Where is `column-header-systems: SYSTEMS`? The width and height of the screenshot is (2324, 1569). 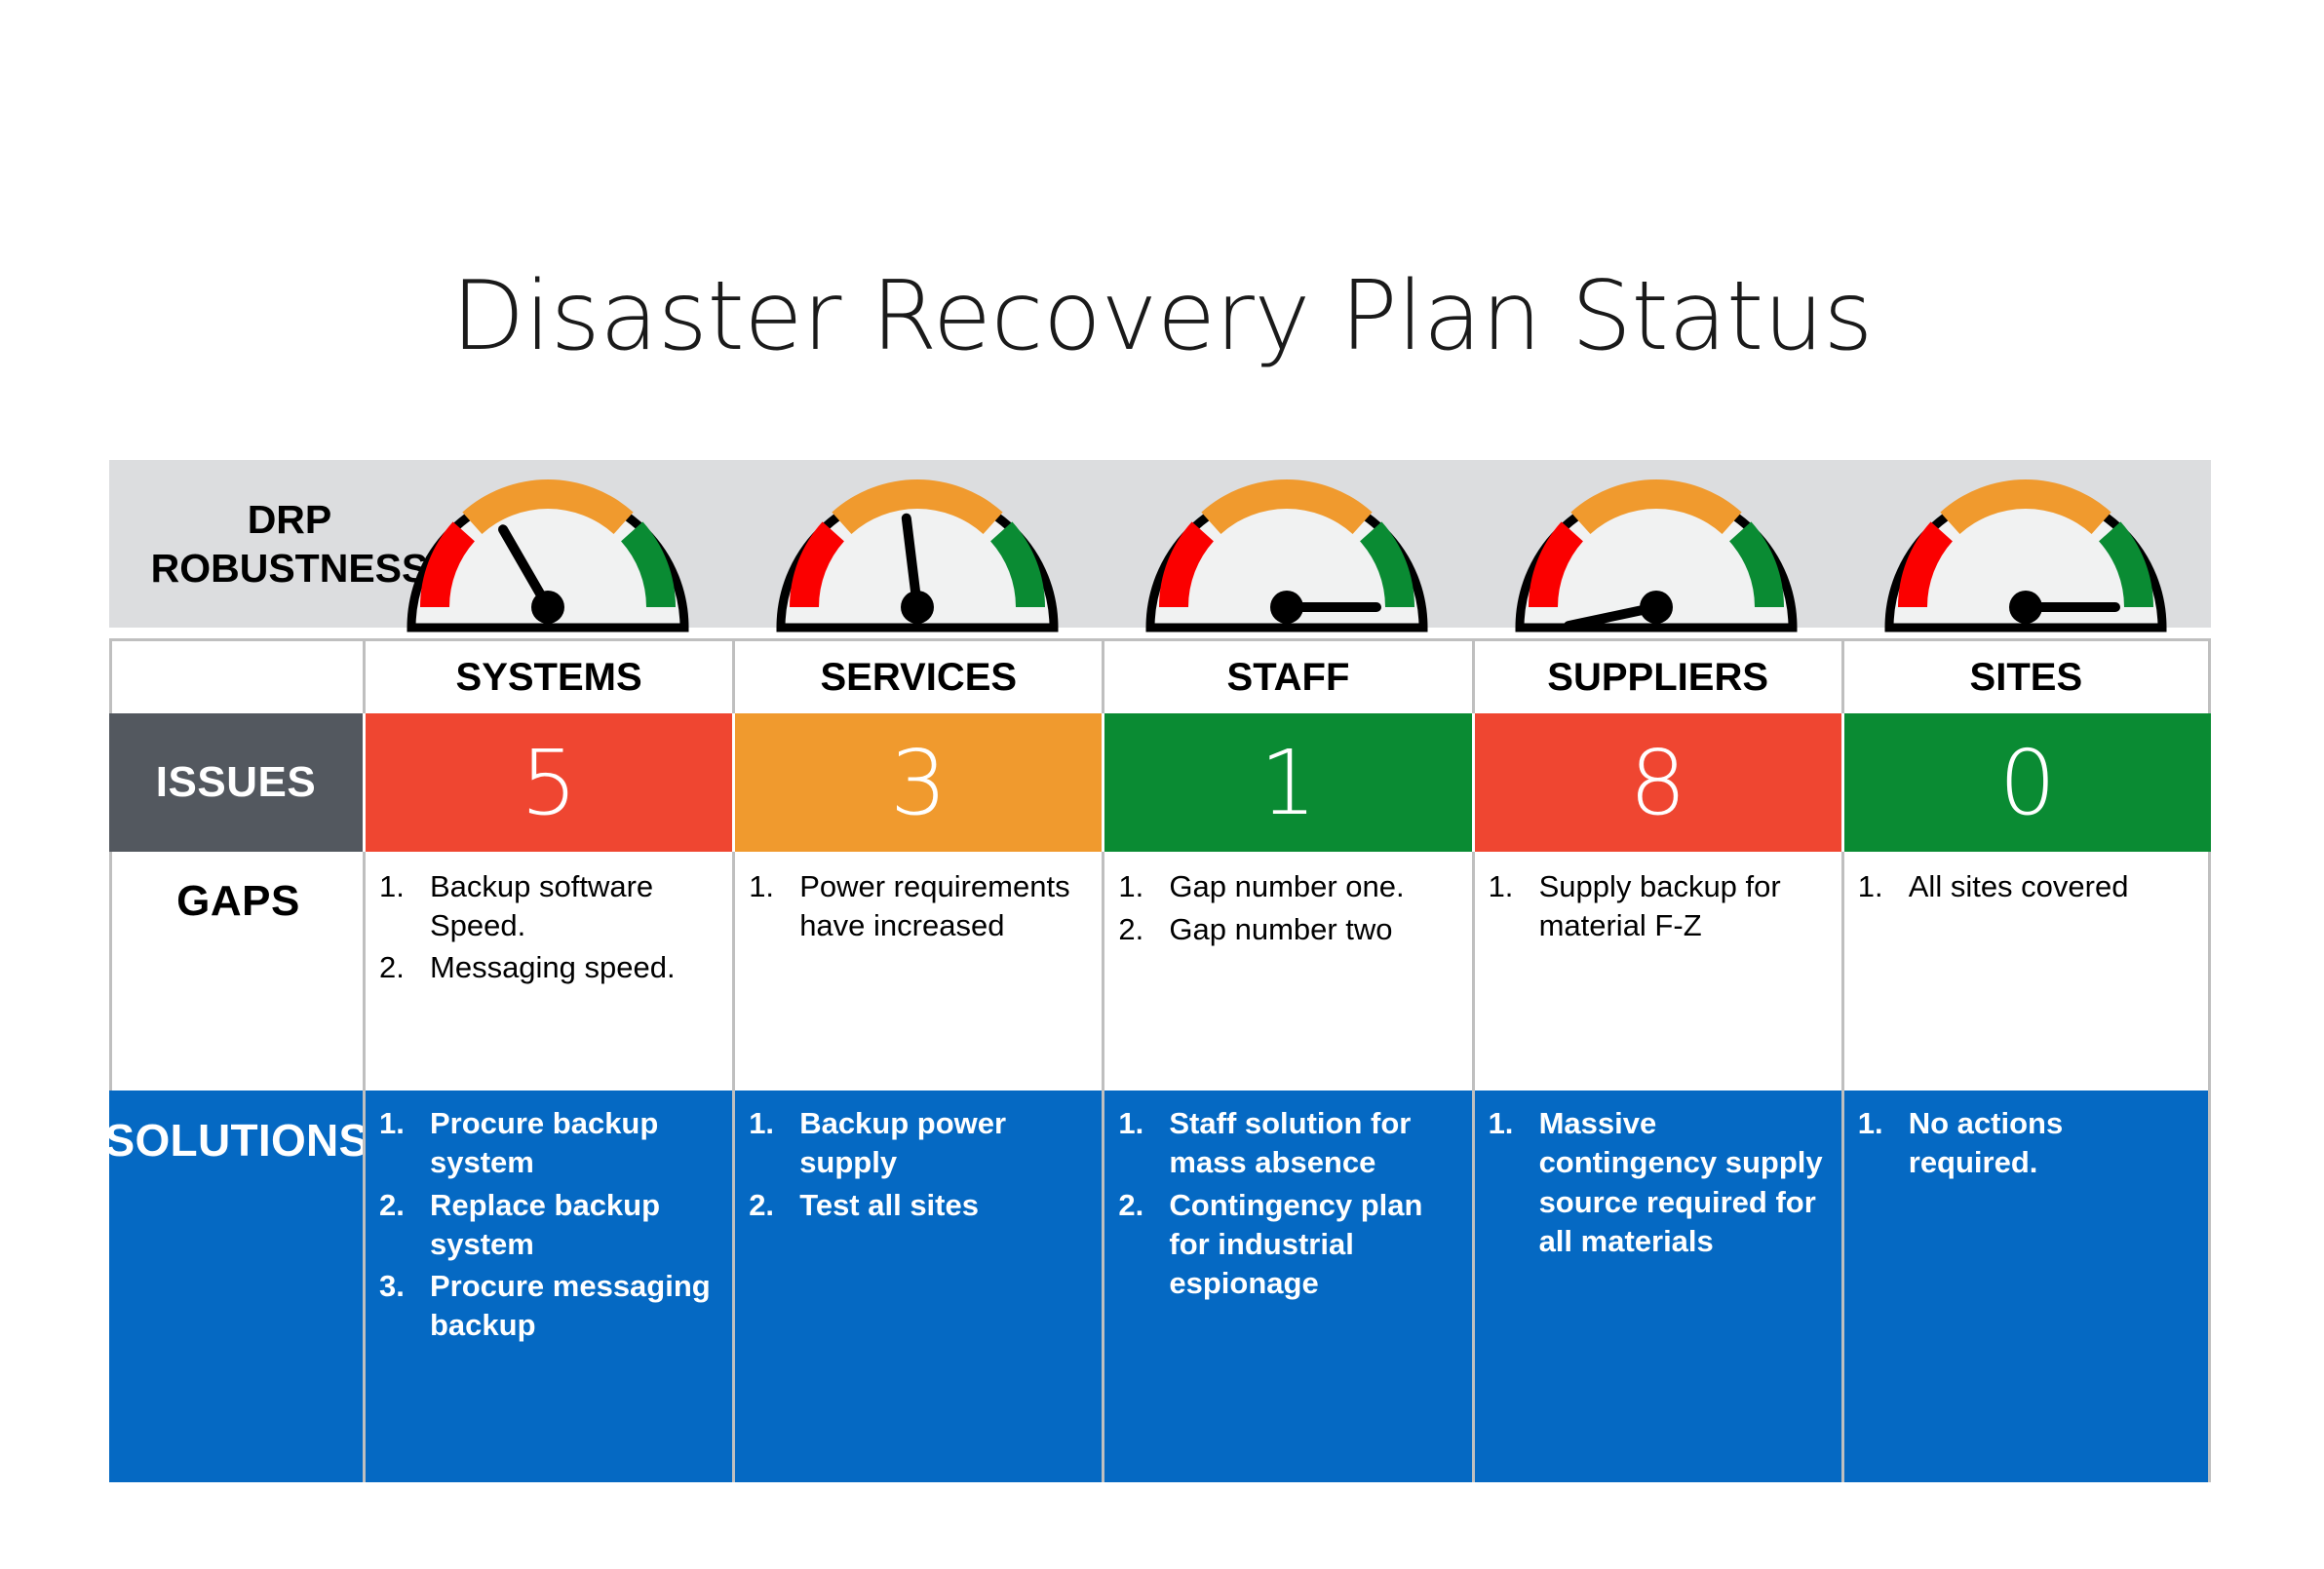
column-header-systems: SYSTEMS is located at coordinates (548, 675).